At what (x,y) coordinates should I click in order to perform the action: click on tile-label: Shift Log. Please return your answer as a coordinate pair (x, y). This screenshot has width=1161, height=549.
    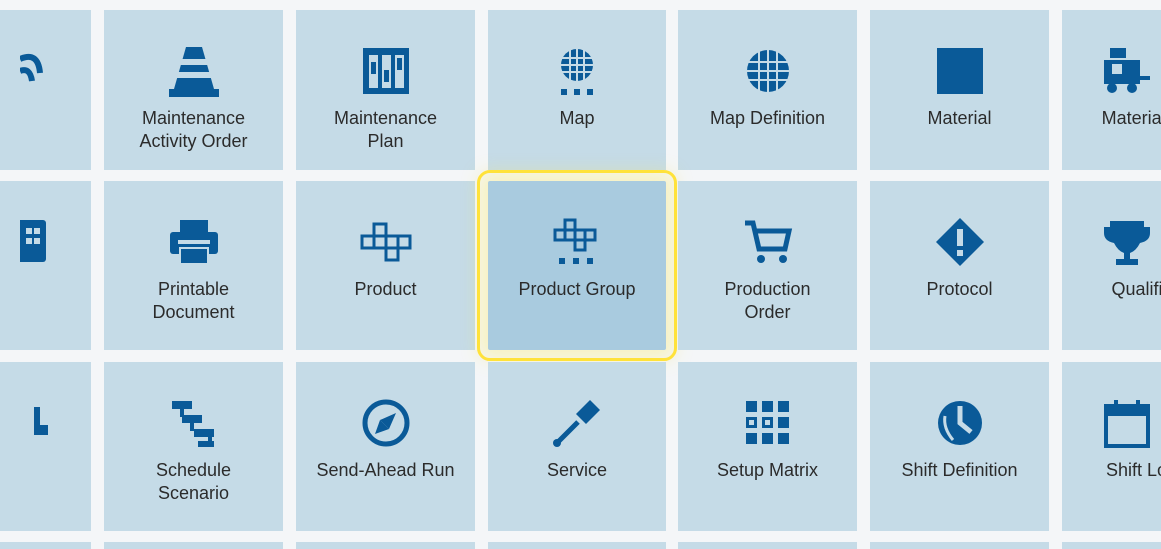
    Looking at the image, I should click on (1133, 470).